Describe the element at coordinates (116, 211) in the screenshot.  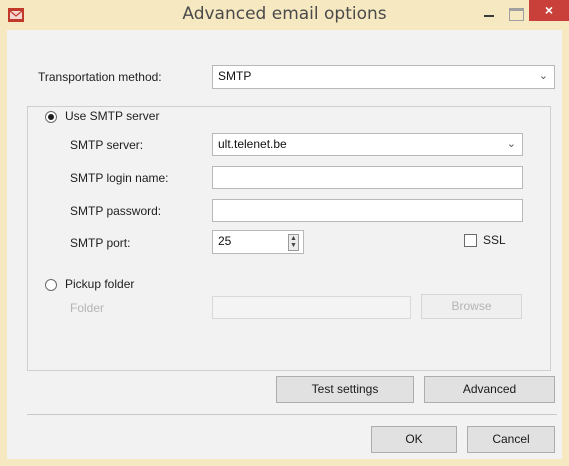
I see `smtp-password-label: SMTP password:` at that location.